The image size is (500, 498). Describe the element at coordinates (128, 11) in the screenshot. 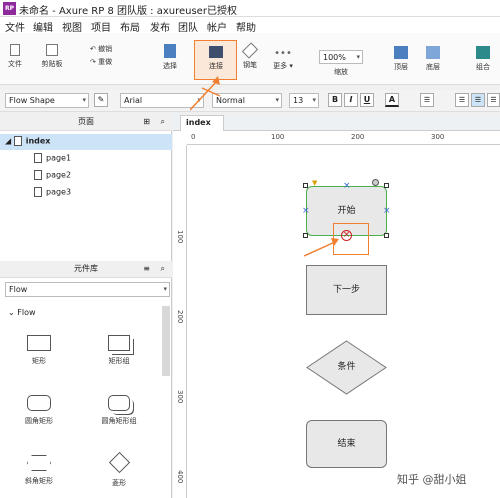

I see `window-title: 未命名 - Axure RP 8 团队版 : axureuser已授权` at that location.